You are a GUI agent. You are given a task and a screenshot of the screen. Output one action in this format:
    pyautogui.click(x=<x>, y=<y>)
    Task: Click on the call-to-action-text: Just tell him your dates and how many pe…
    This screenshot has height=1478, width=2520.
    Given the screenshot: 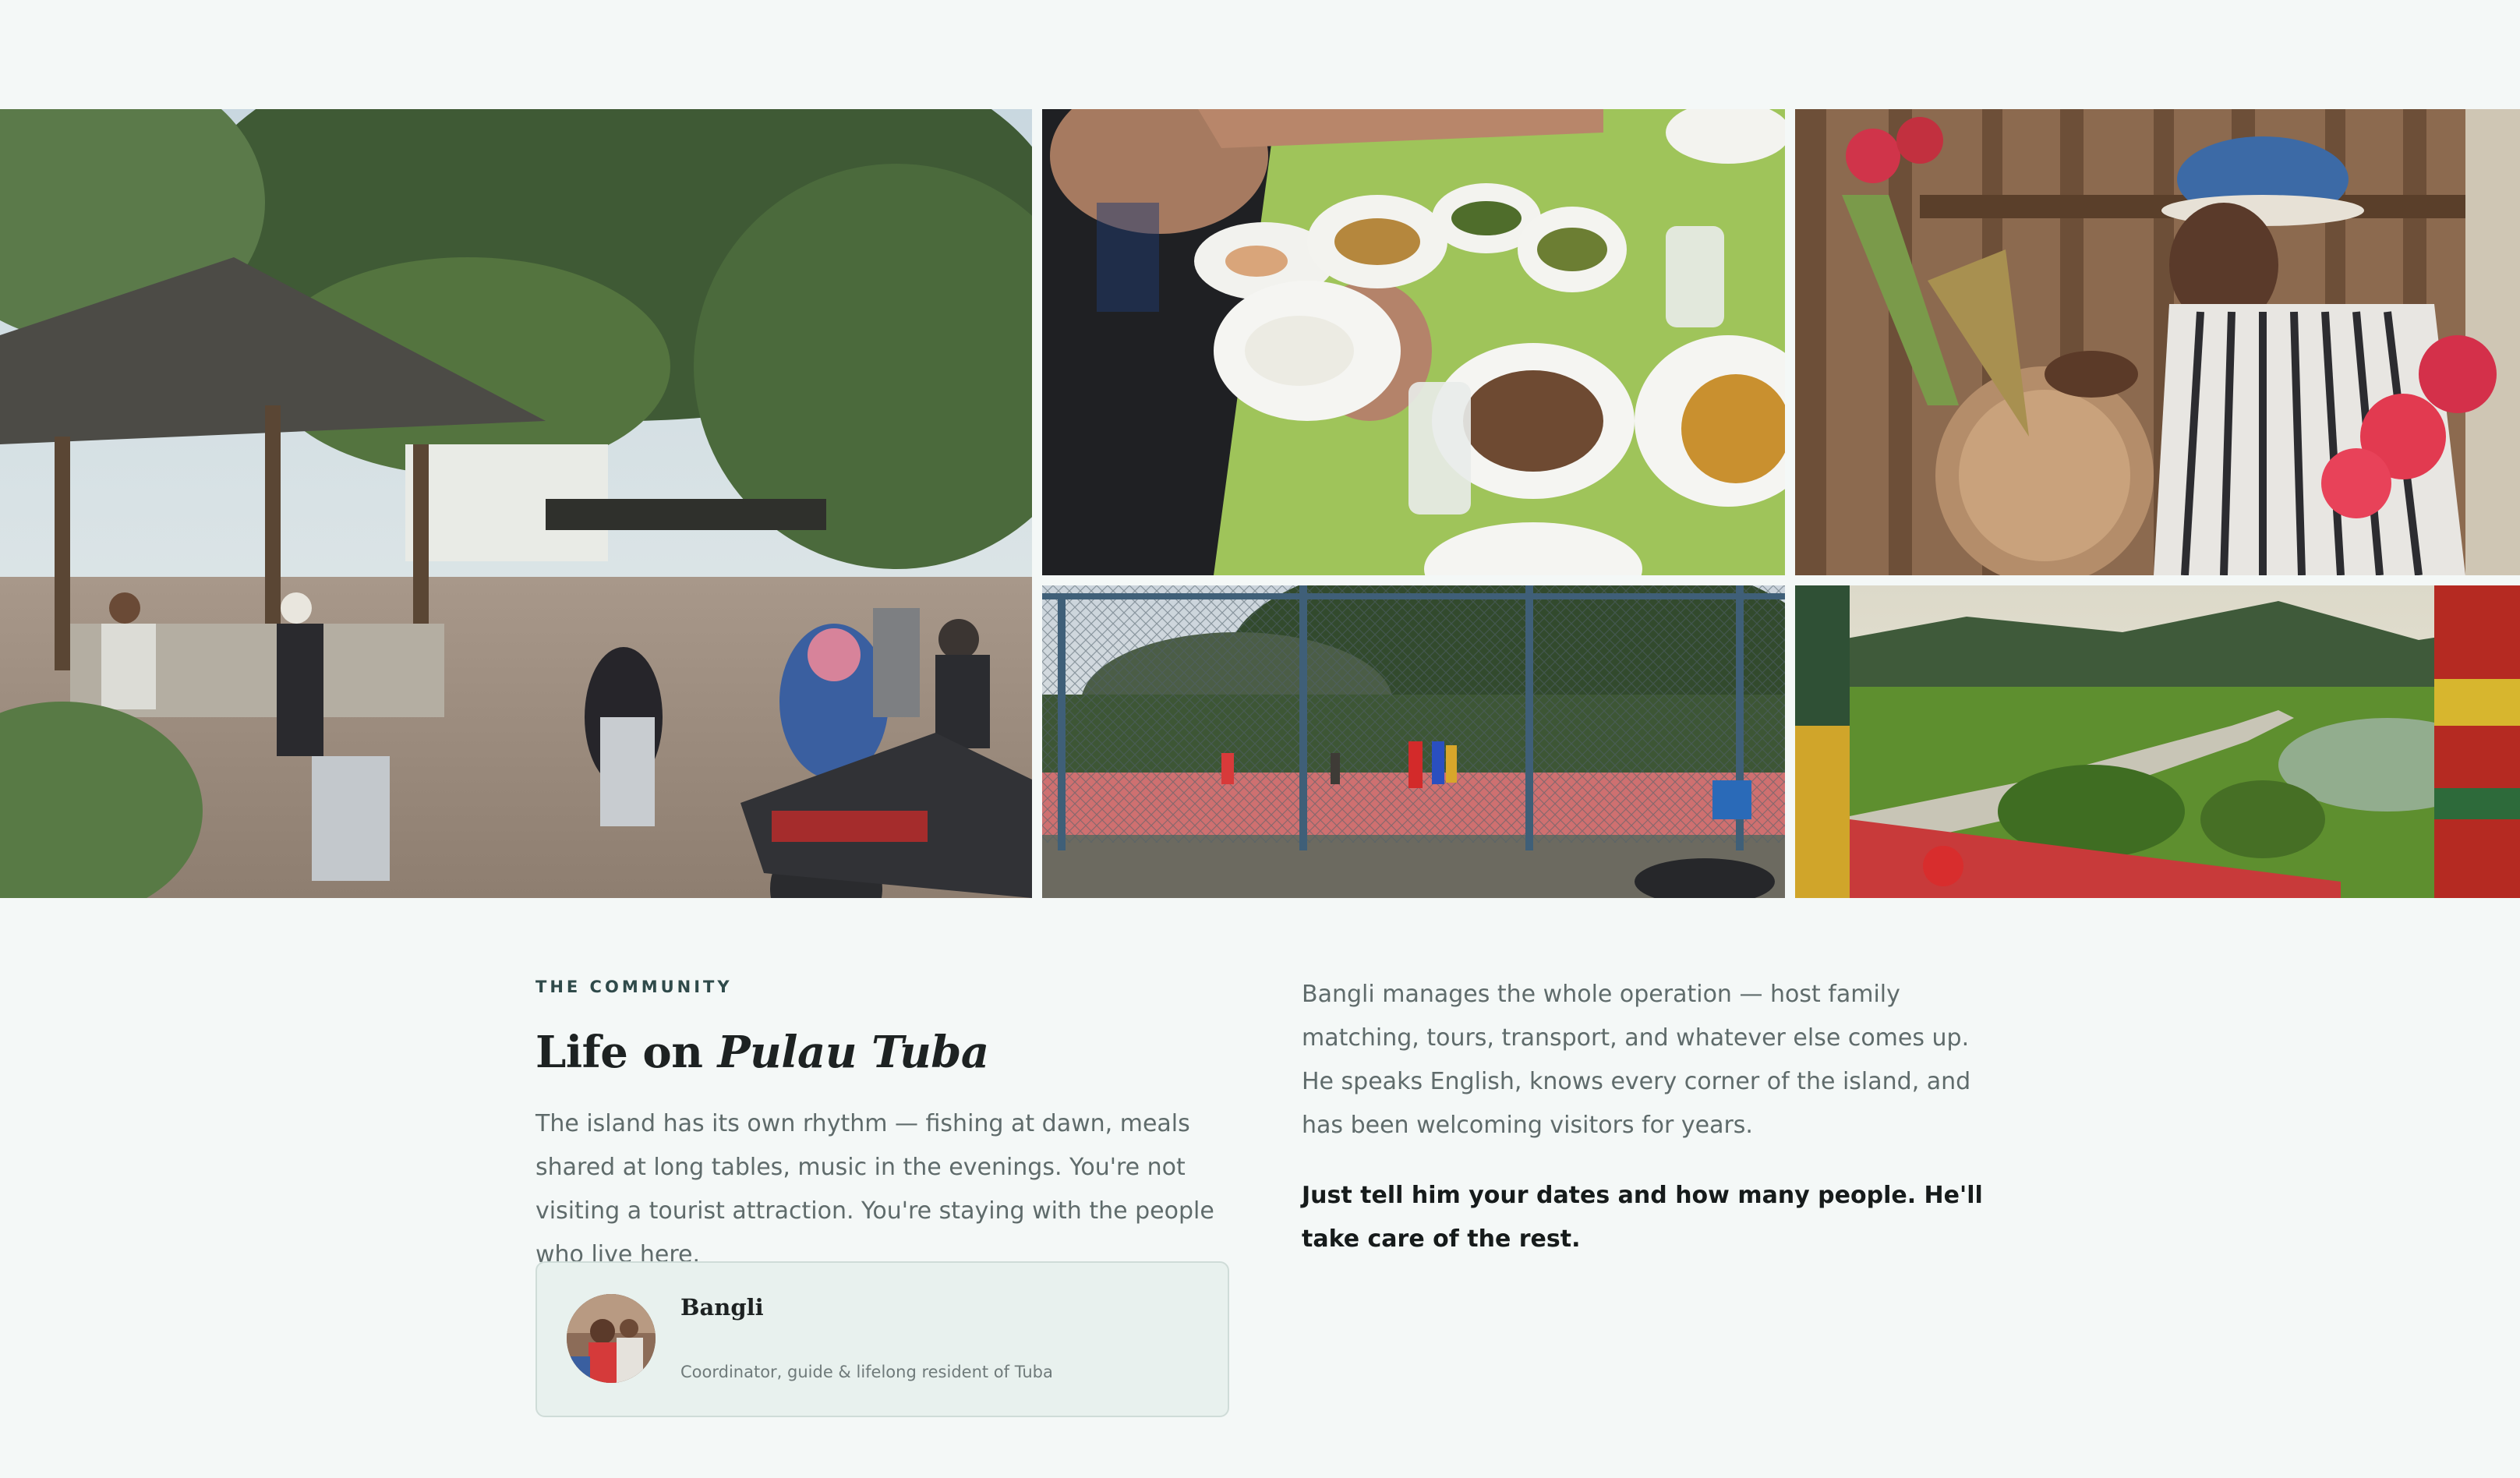 What is the action you would take?
    pyautogui.click(x=1643, y=1217)
    